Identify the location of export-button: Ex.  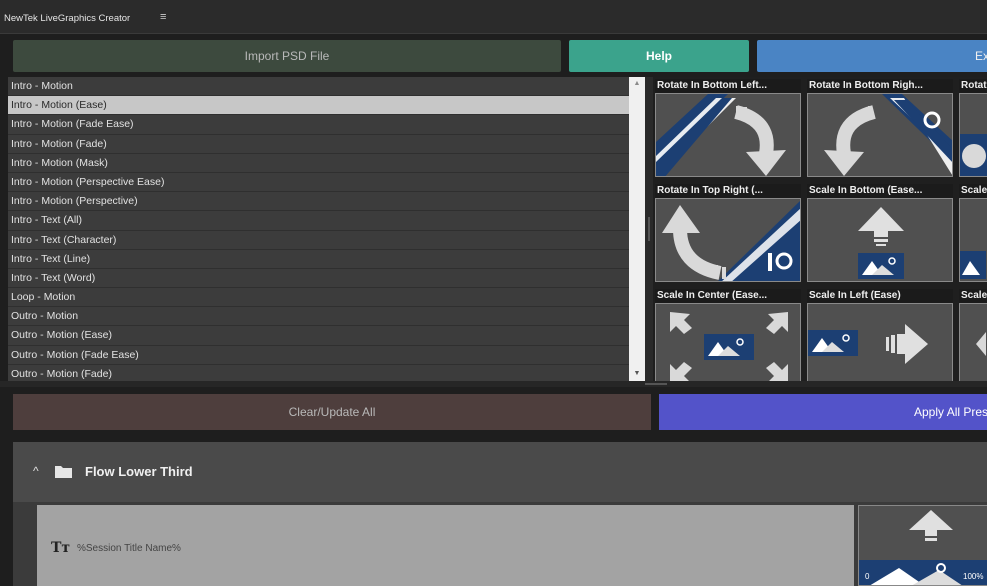
(872, 56).